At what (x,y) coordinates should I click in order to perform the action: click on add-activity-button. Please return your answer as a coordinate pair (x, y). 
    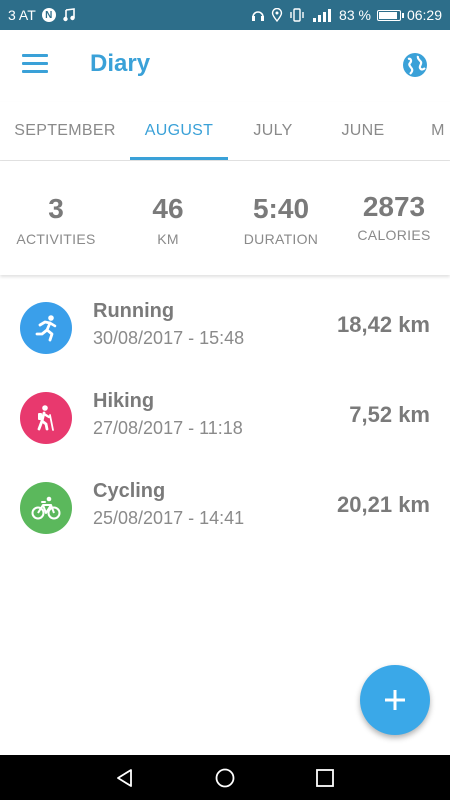
    Looking at the image, I should click on (395, 700).